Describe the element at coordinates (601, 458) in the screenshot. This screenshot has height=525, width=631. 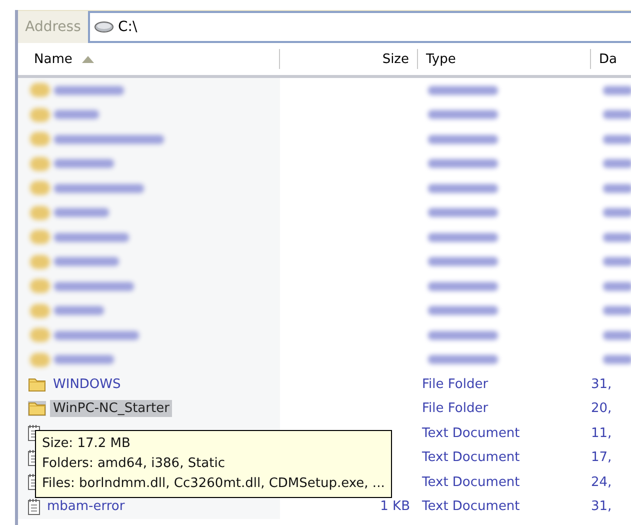
I see `file-date: 17,` at that location.